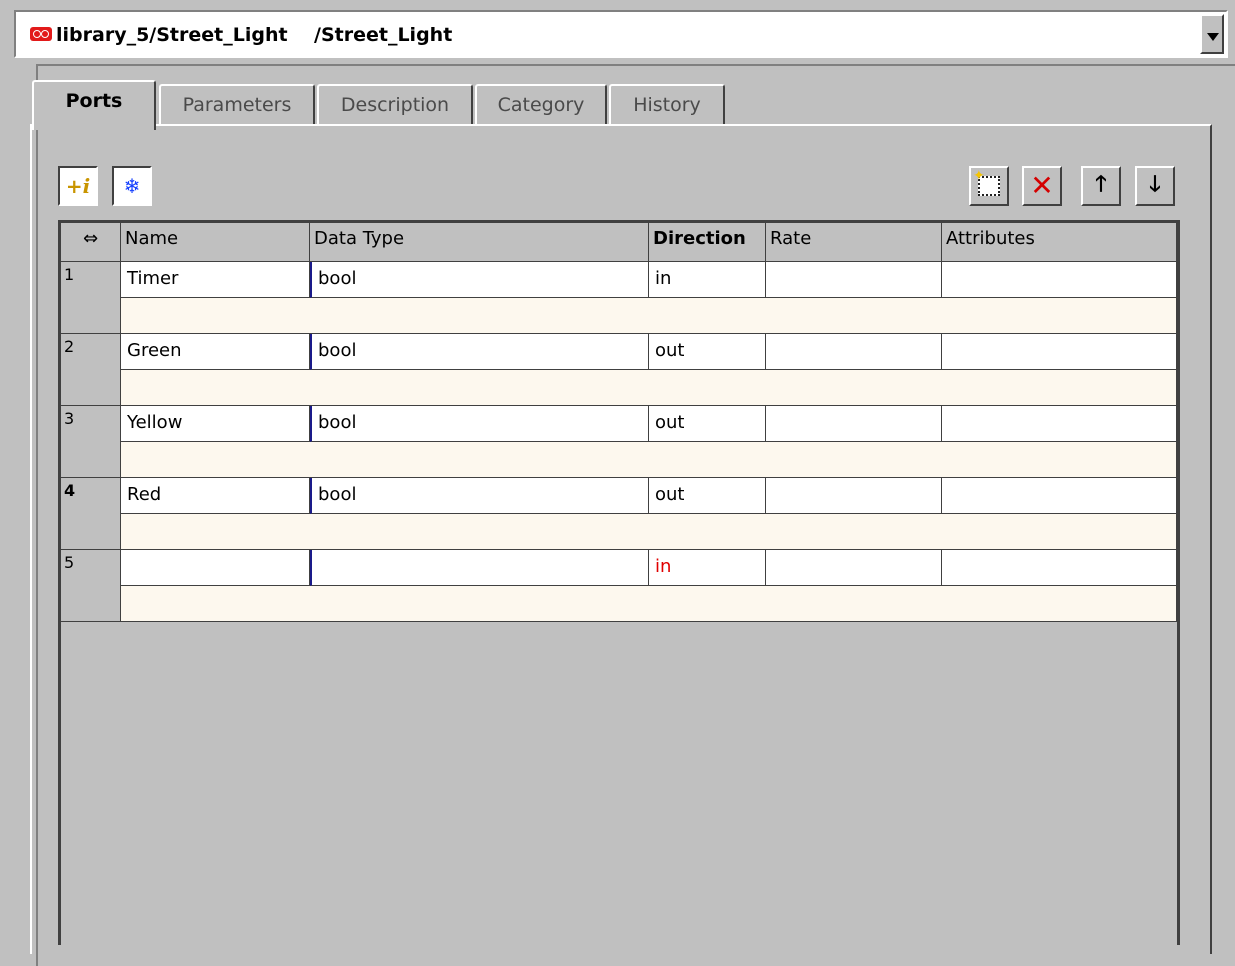  I want to click on delete-button: ✕, so click(1042, 186).